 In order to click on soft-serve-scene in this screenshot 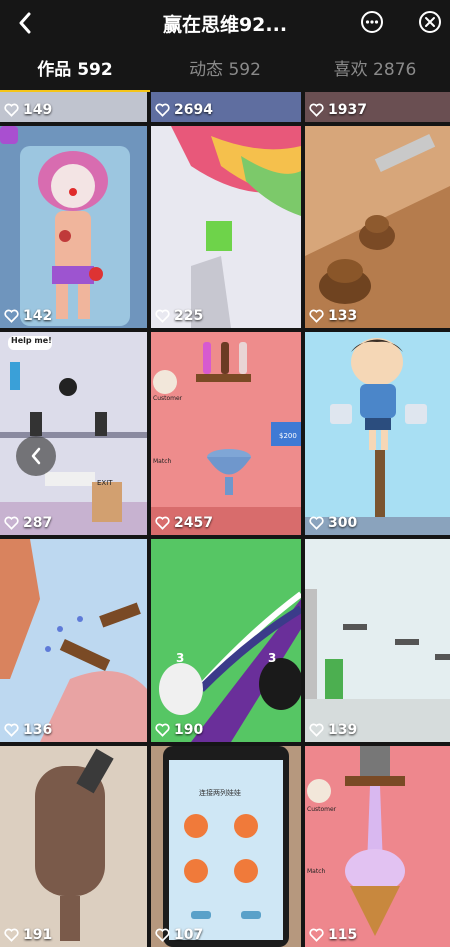, I will do `click(377, 846)`.